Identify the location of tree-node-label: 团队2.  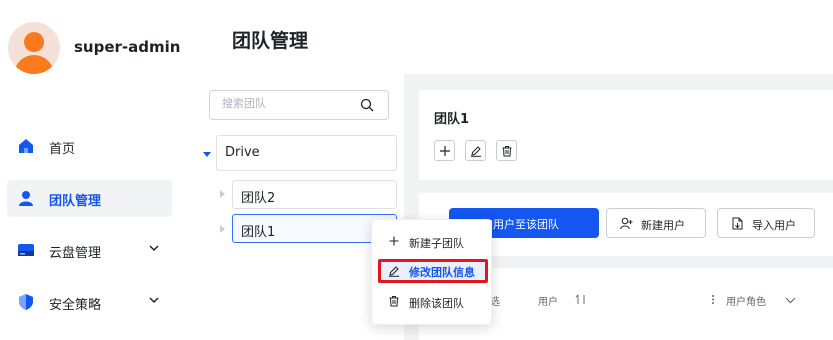
(258, 198).